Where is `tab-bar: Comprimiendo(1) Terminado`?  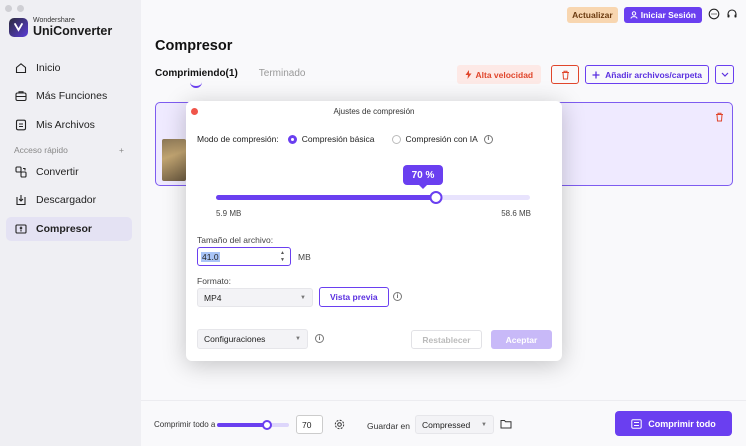 tab-bar: Comprimiendo(1) Terminado is located at coordinates (230, 78).